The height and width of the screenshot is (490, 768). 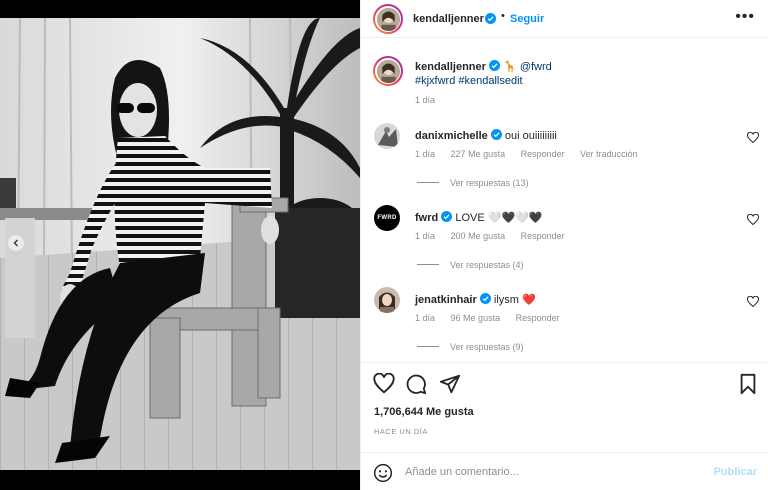 What do you see at coordinates (416, 384) in the screenshot?
I see `comment-icon` at bounding box center [416, 384].